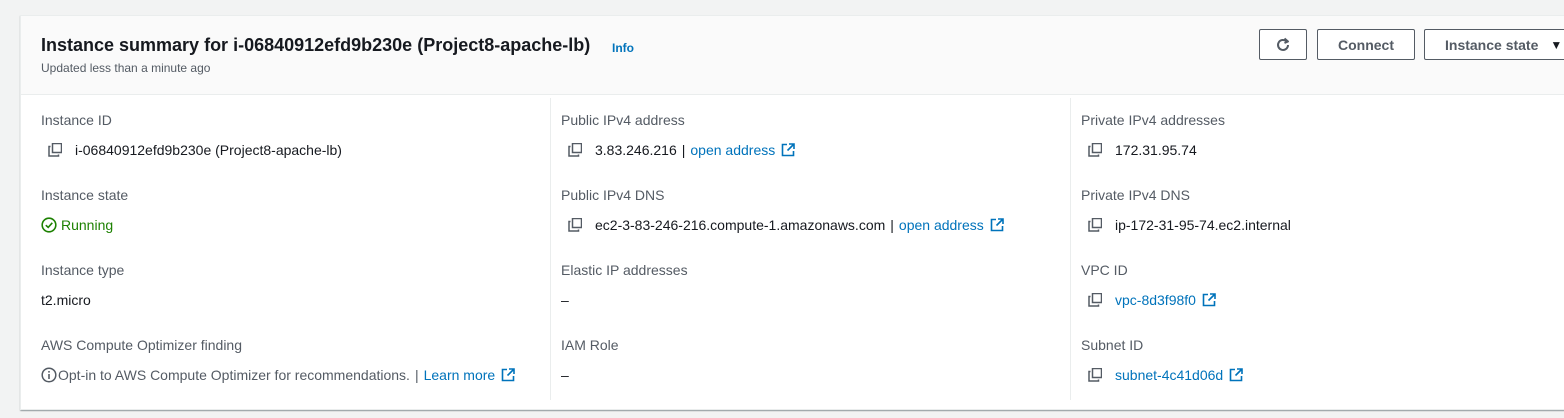 This screenshot has width=1564, height=418. What do you see at coordinates (208, 150) in the screenshot?
I see `instance-id-value: i-06840912efd9b230e (Project8-apache-lb)` at bounding box center [208, 150].